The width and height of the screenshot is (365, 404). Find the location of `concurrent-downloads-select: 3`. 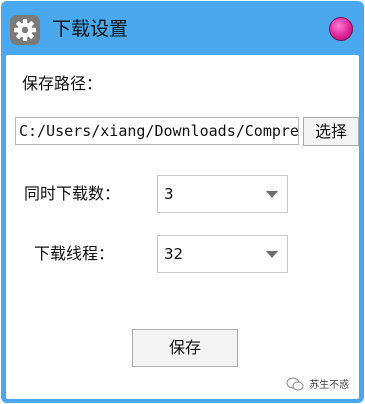

concurrent-downloads-select: 3 is located at coordinates (222, 194).